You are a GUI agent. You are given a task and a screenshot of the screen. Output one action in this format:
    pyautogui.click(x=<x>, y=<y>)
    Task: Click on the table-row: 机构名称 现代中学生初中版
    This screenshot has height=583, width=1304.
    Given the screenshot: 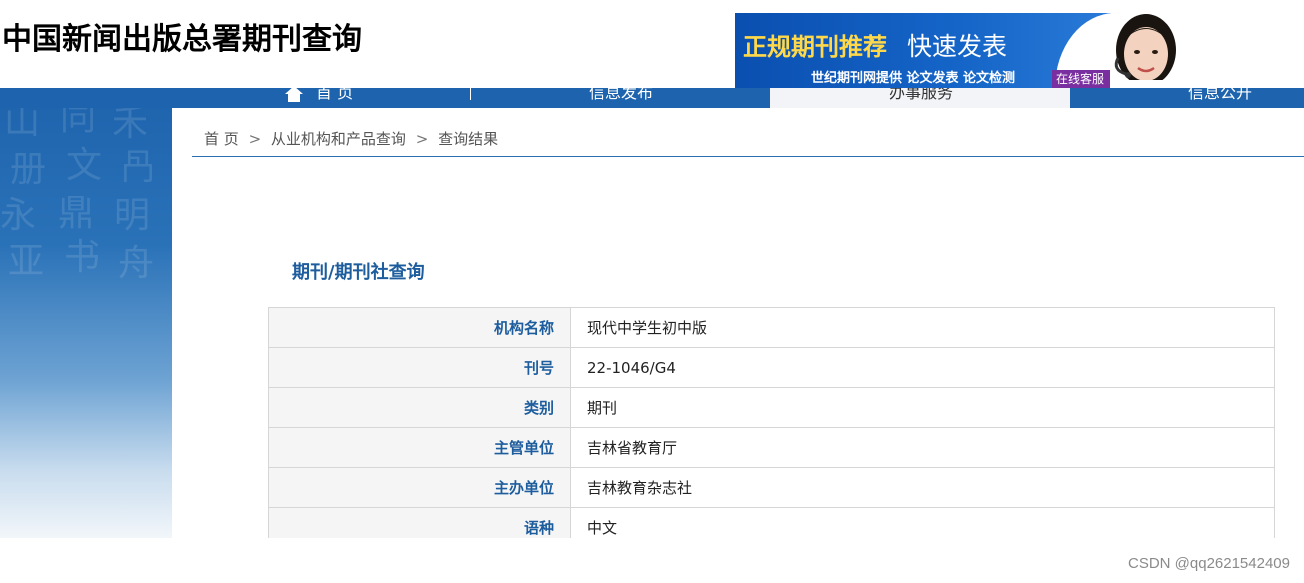 What is the action you would take?
    pyautogui.click(x=771, y=327)
    